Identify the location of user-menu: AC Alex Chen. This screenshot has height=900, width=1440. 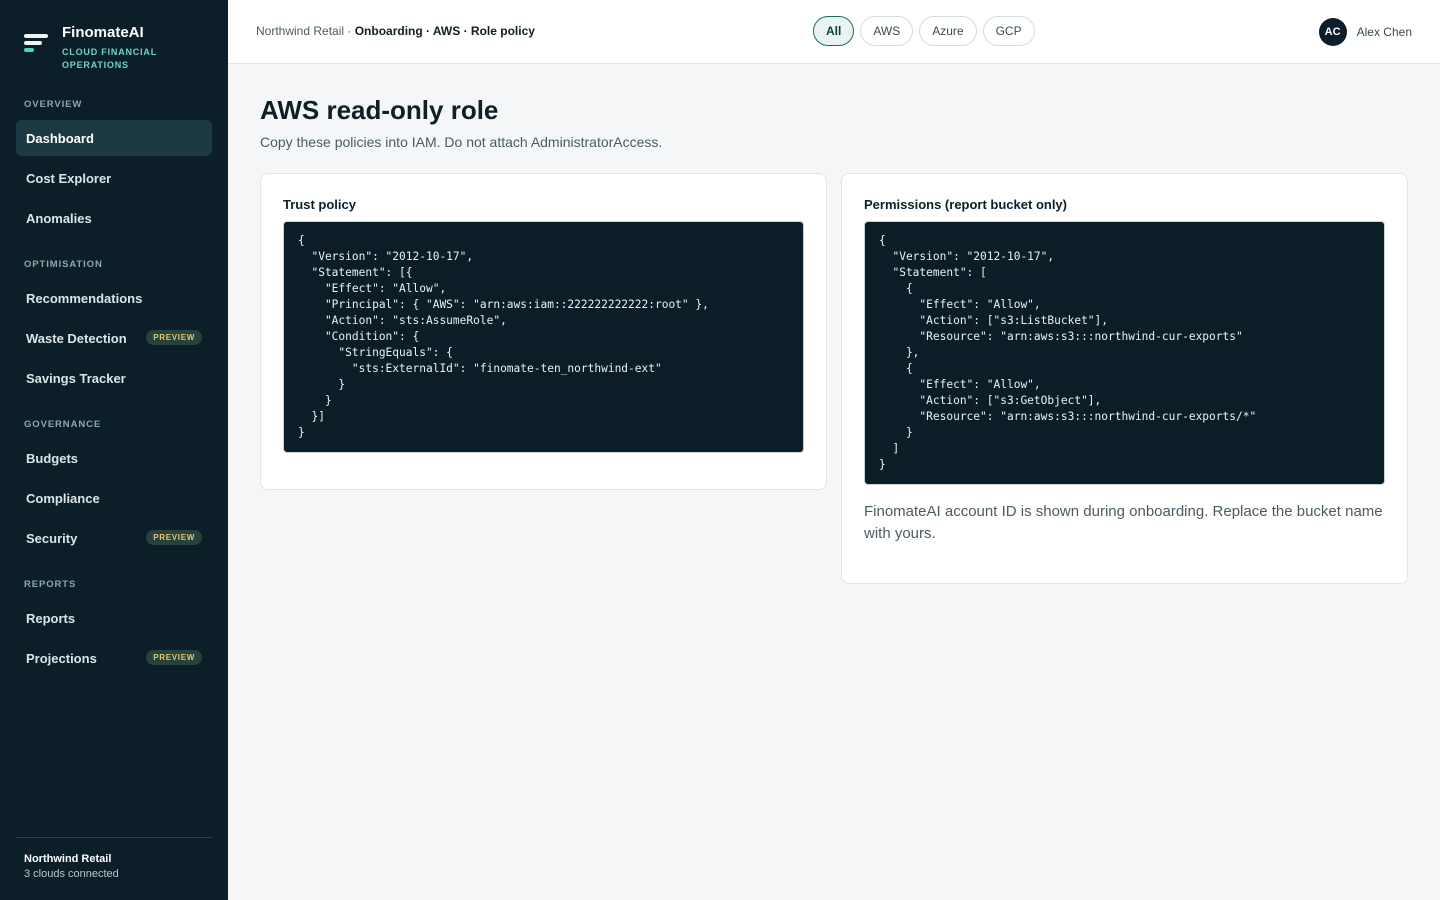
(1365, 32).